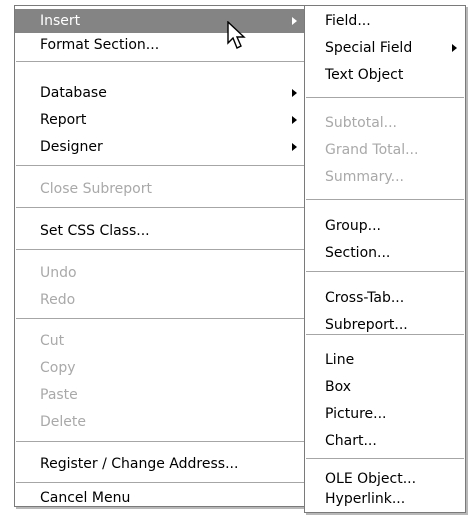 This screenshot has width=471, height=521. Describe the element at coordinates (85, 498) in the screenshot. I see `menu-item-label: Cancel Menu` at that location.